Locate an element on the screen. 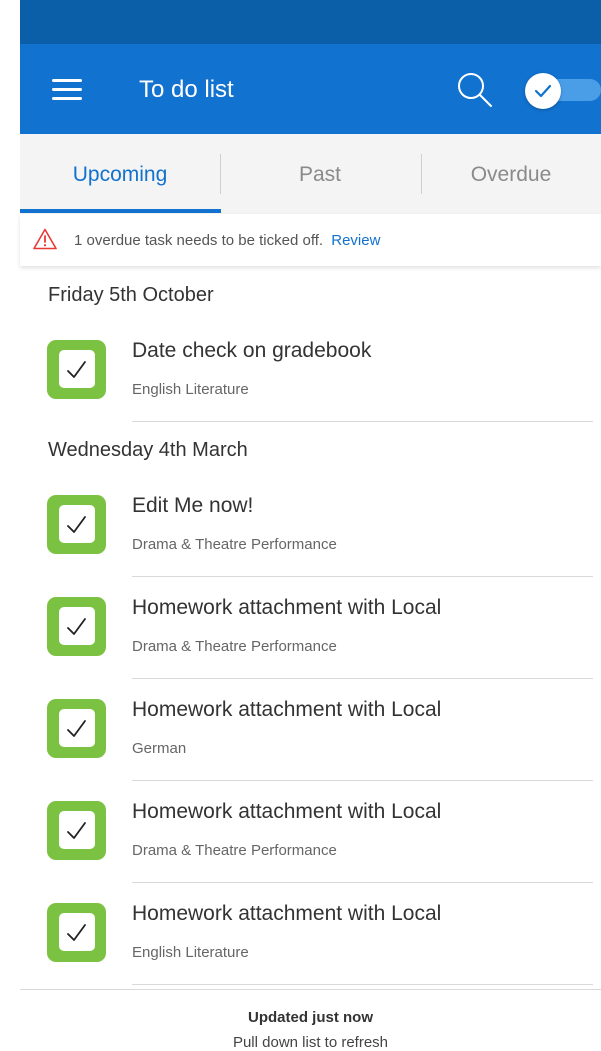 The image size is (601, 1051). hamburger-menu-icon is located at coordinates (67, 80).